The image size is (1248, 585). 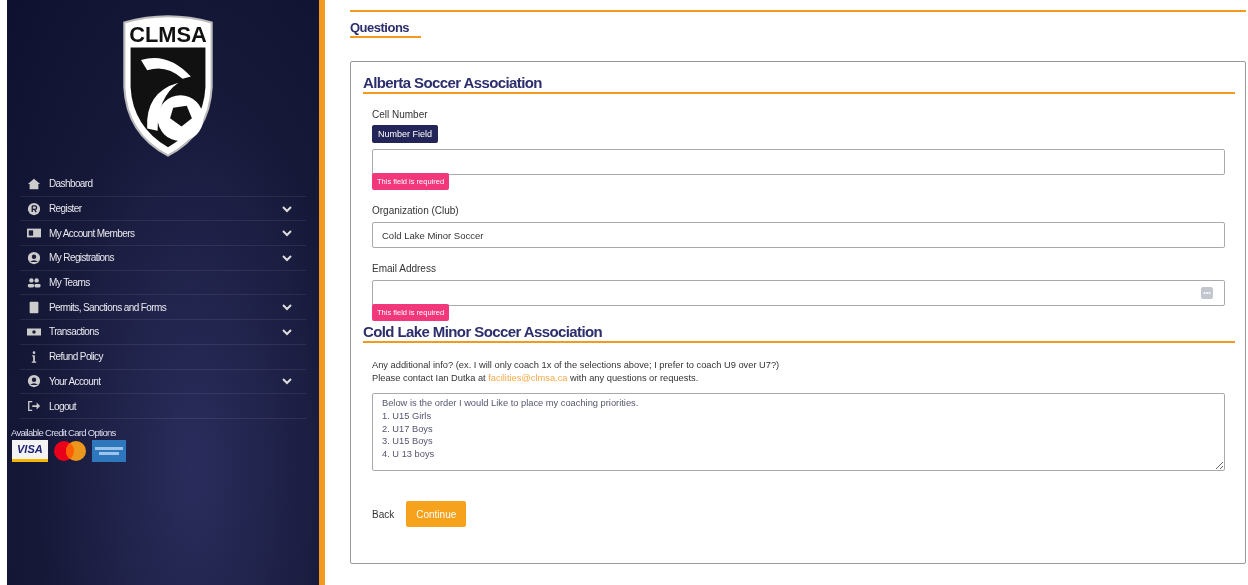 What do you see at coordinates (69, 450) in the screenshot?
I see `mastercard-logo-icon` at bounding box center [69, 450].